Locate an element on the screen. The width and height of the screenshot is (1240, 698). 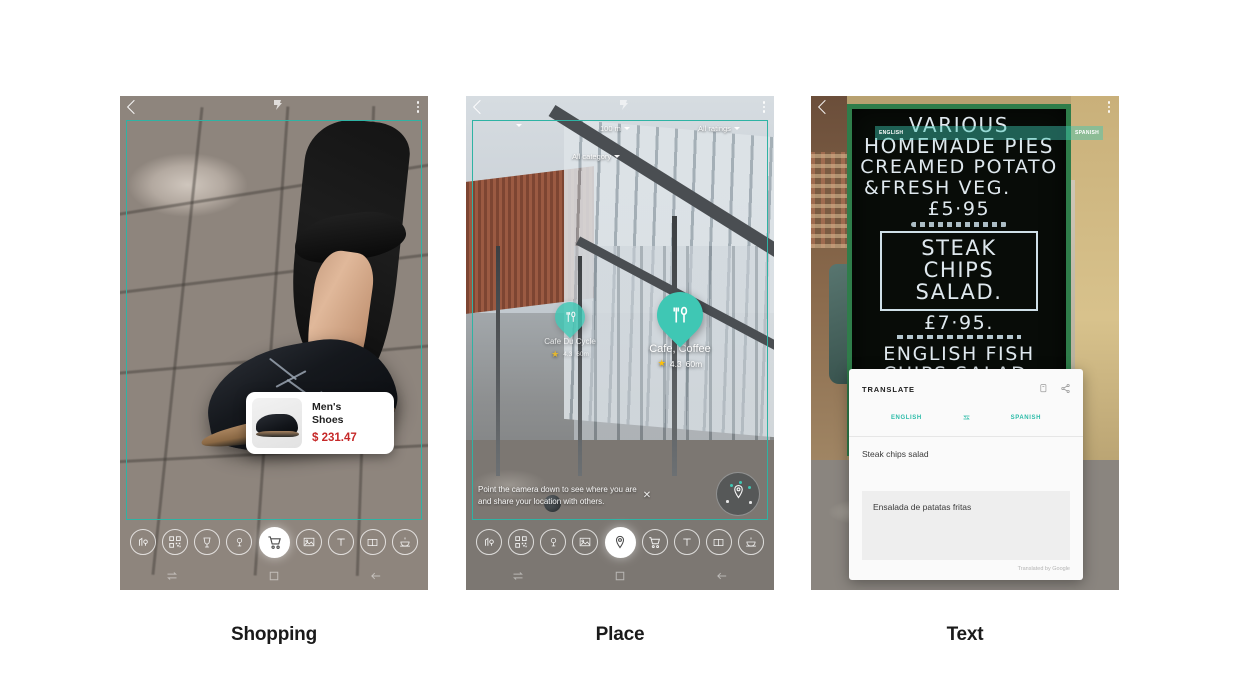
radar-location-button is located at coordinates (738, 494).